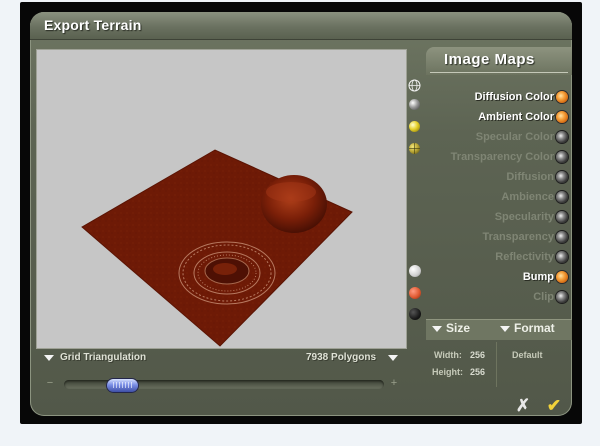 This screenshot has height=446, width=600. I want to click on map-item-label: Bump, so click(538, 277).